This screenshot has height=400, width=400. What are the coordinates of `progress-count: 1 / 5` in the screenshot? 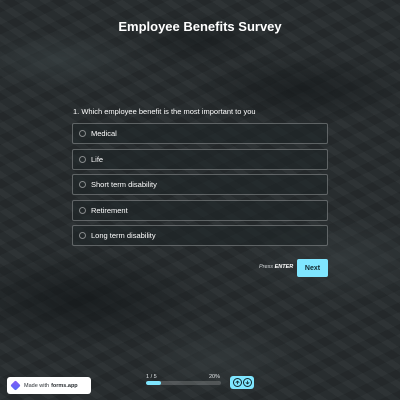 It's located at (151, 377).